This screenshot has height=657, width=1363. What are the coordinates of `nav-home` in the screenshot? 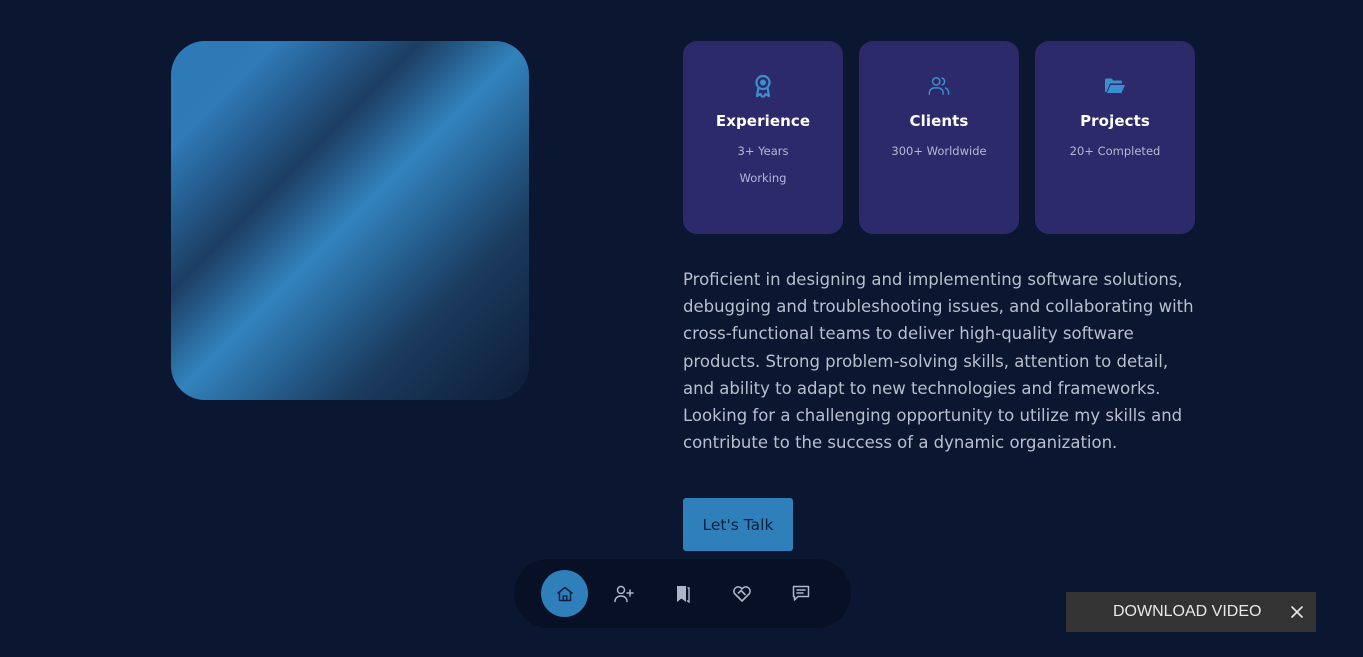 It's located at (564, 593).